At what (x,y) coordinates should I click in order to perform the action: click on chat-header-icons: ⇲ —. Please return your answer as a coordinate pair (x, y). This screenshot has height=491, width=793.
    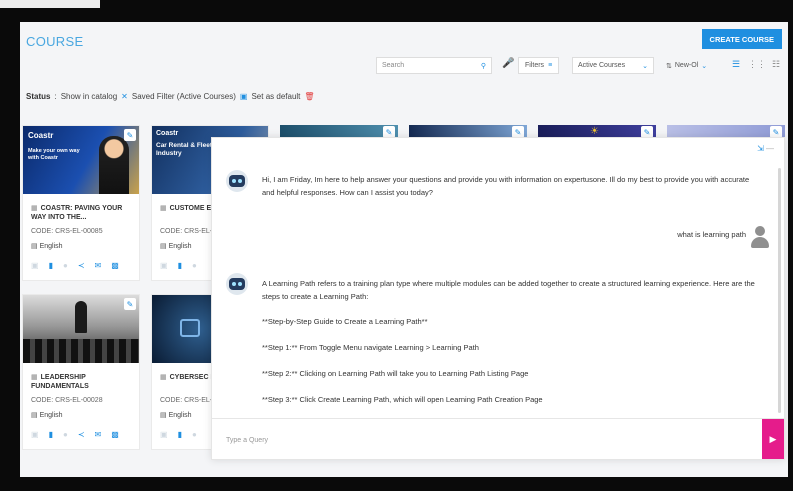
    Looking at the image, I should click on (765, 148).